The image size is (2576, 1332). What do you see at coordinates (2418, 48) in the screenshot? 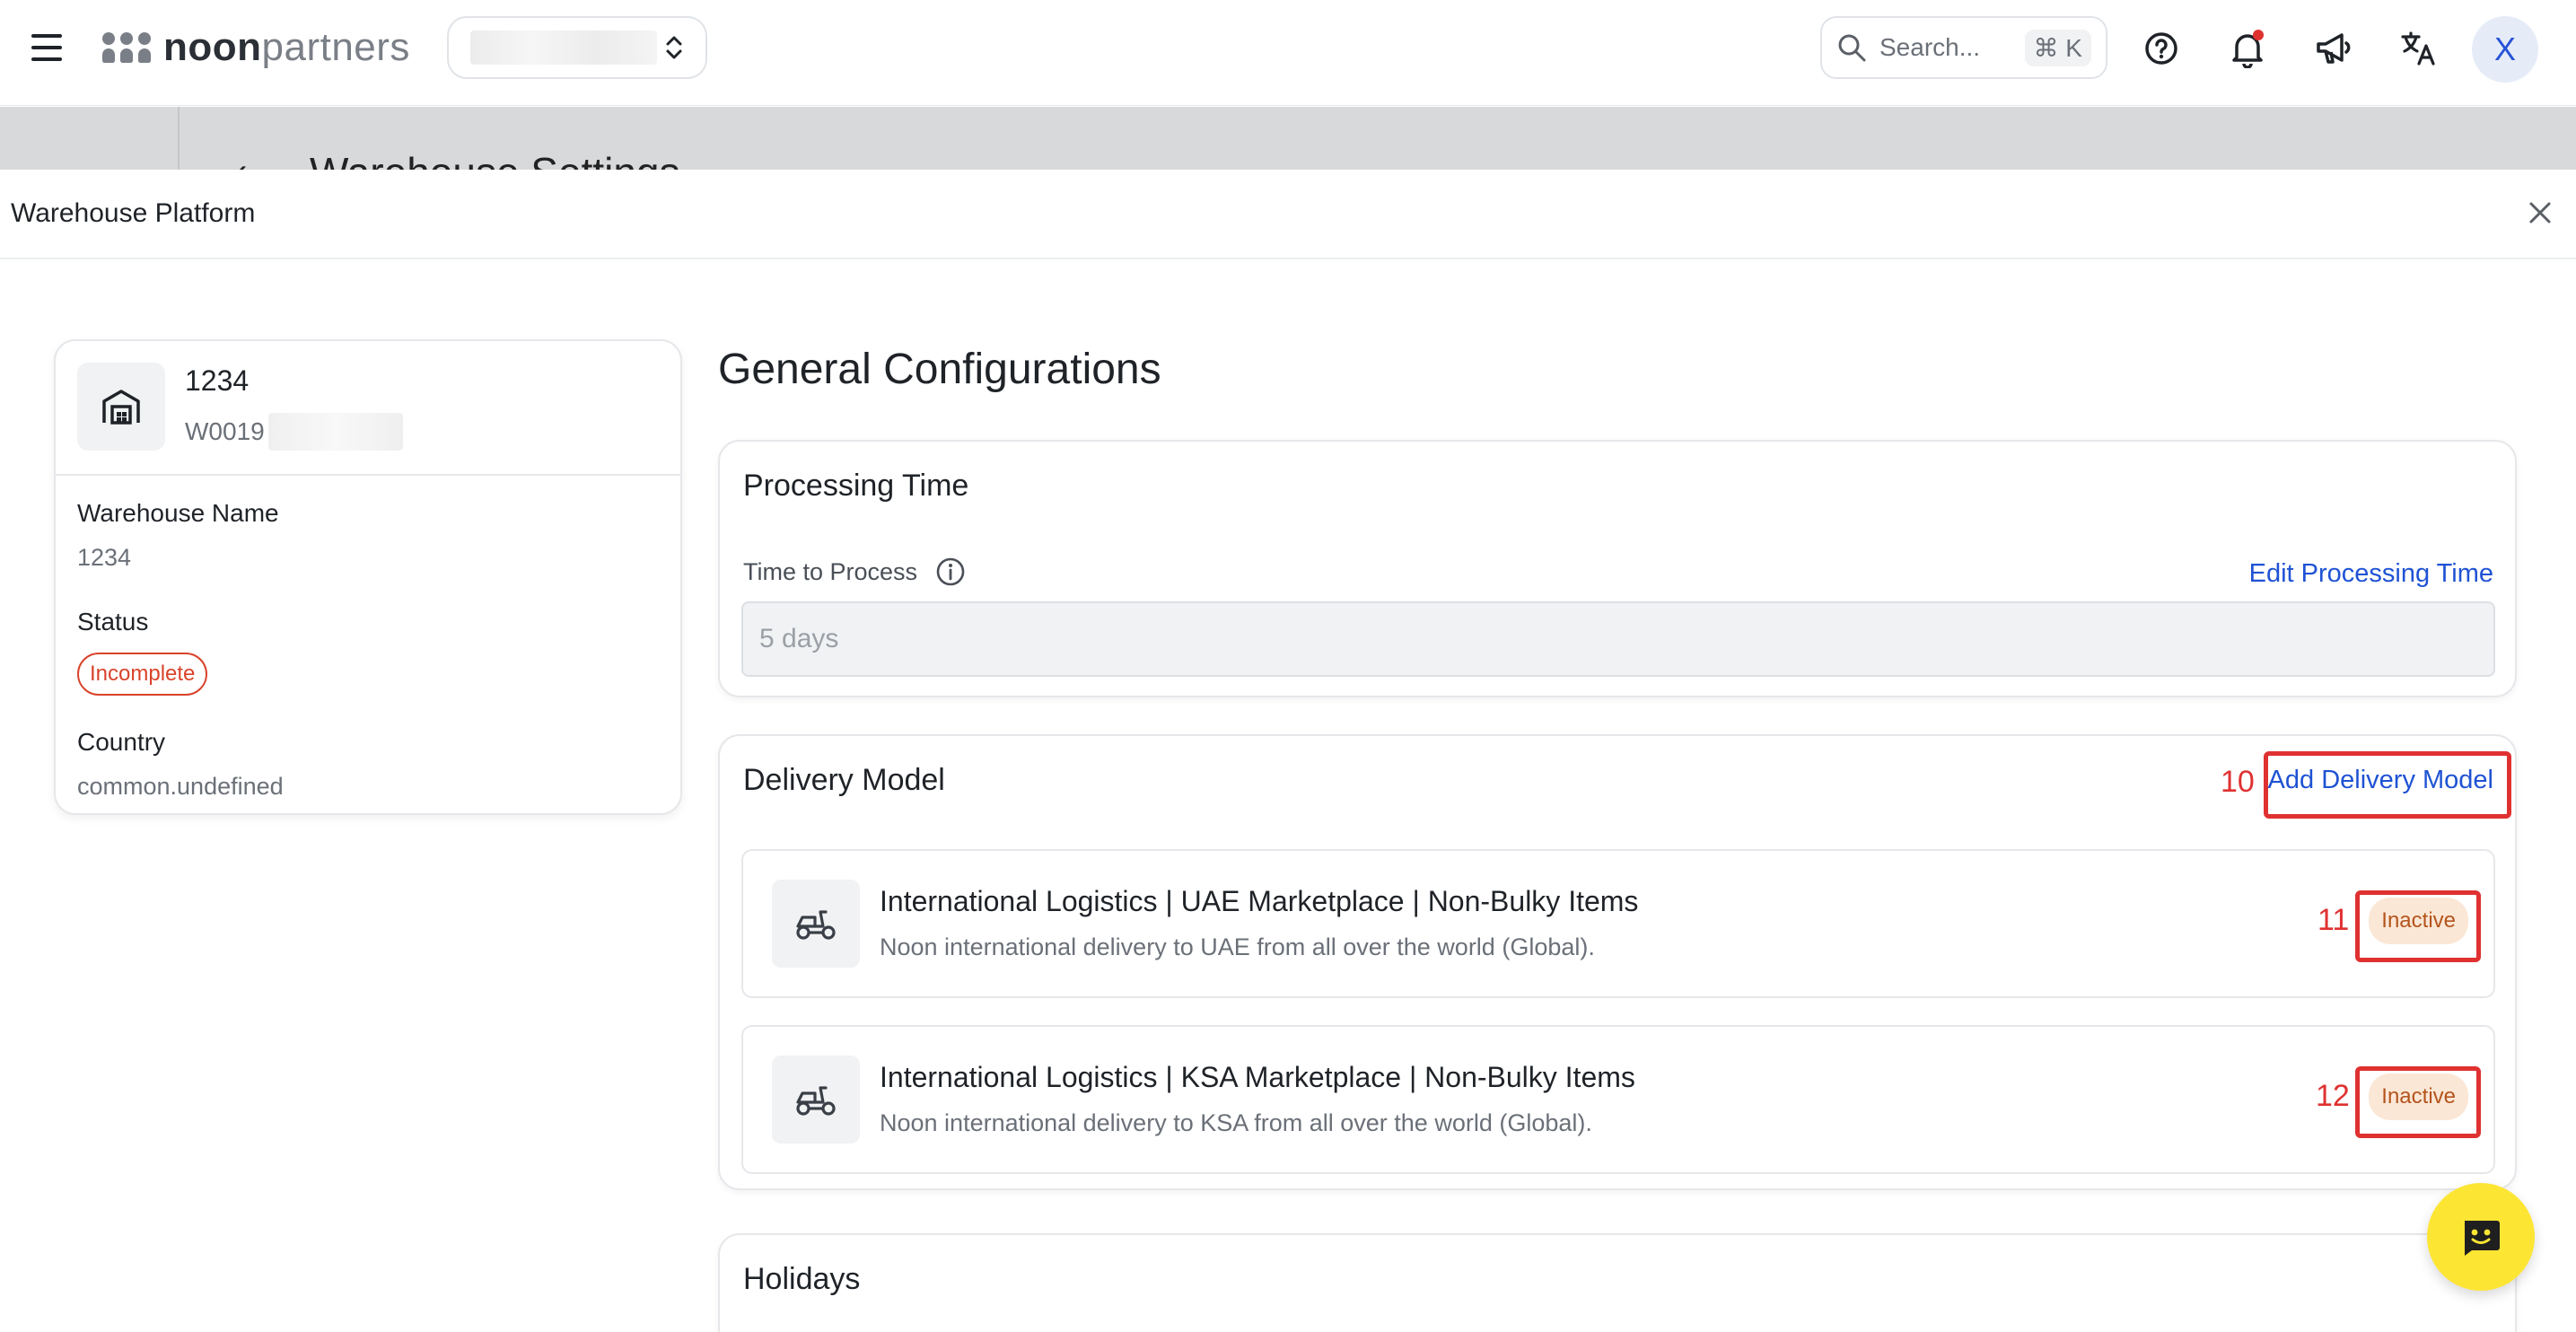
I see `translate-icon` at bounding box center [2418, 48].